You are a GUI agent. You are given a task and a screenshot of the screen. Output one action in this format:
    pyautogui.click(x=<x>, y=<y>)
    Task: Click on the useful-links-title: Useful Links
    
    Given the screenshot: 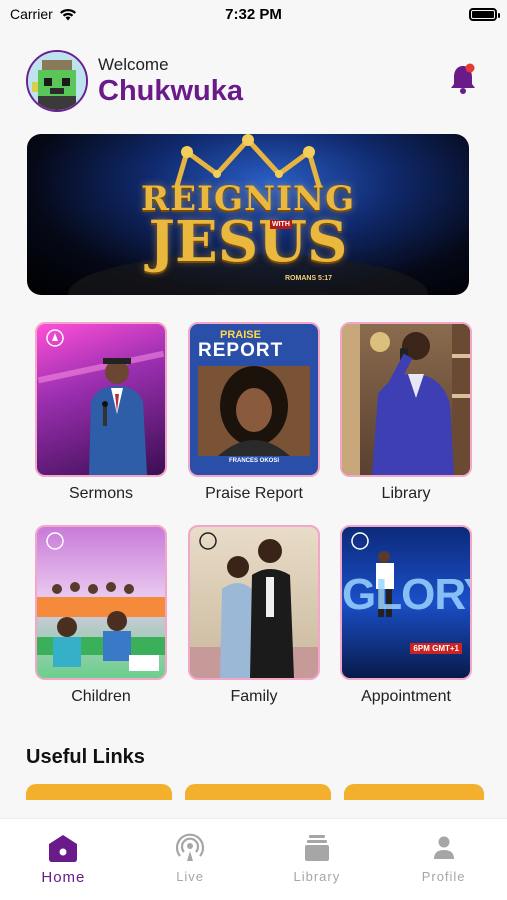 What is the action you would take?
    pyautogui.click(x=85, y=757)
    